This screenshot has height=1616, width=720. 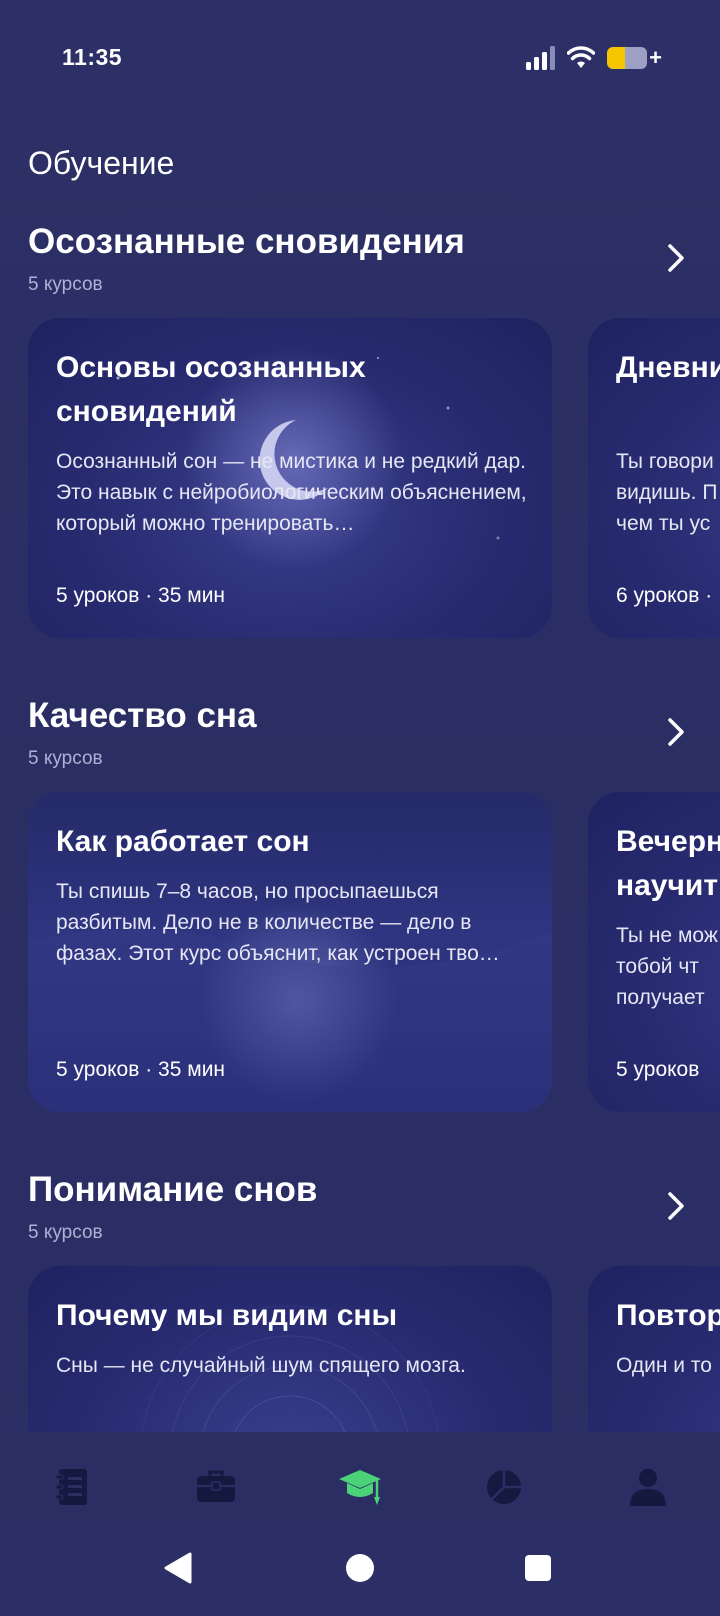 What do you see at coordinates (664, 595) in the screenshot?
I see `course-meta: 6 уроков ·` at bounding box center [664, 595].